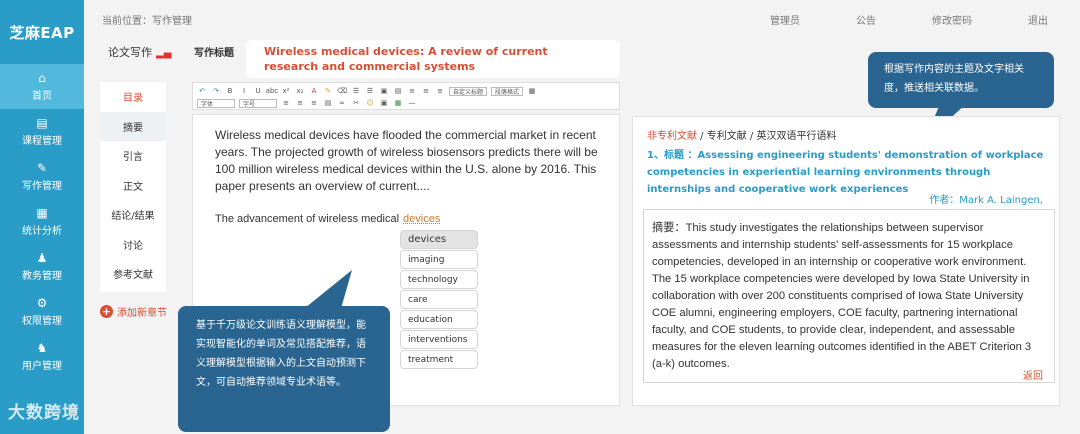  I want to click on stats-icon: ▂▄, so click(164, 53).